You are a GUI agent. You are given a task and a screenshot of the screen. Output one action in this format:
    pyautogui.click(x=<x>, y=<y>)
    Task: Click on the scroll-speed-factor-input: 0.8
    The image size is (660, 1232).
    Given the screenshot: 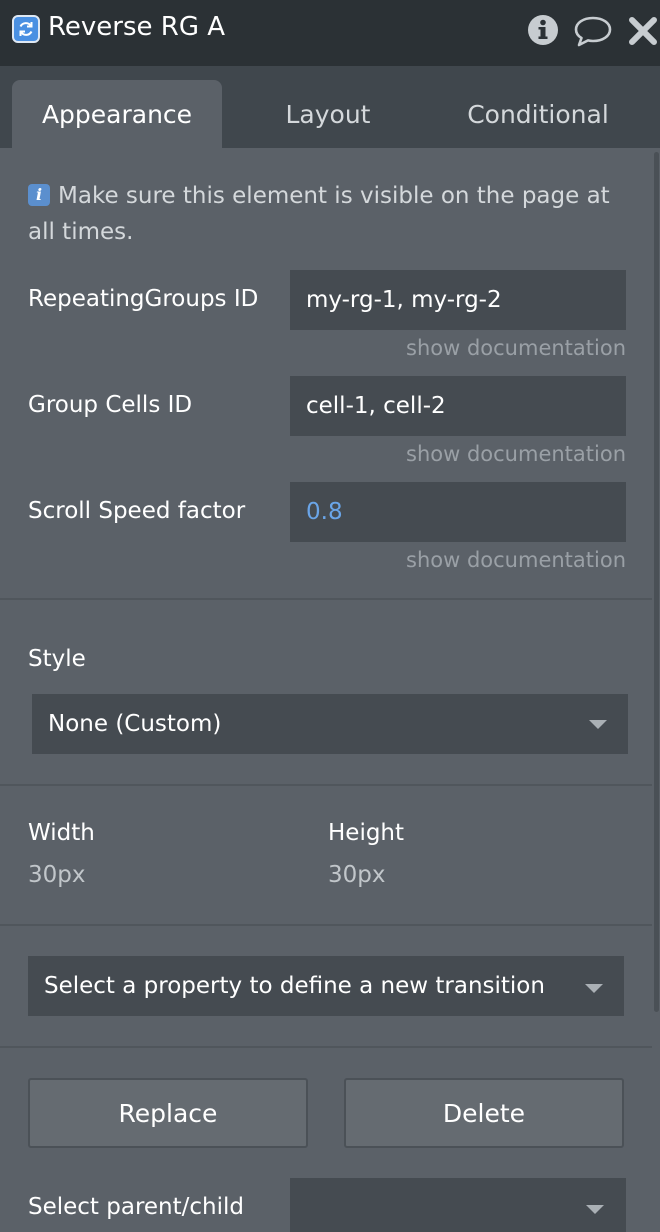 What is the action you would take?
    pyautogui.click(x=458, y=512)
    